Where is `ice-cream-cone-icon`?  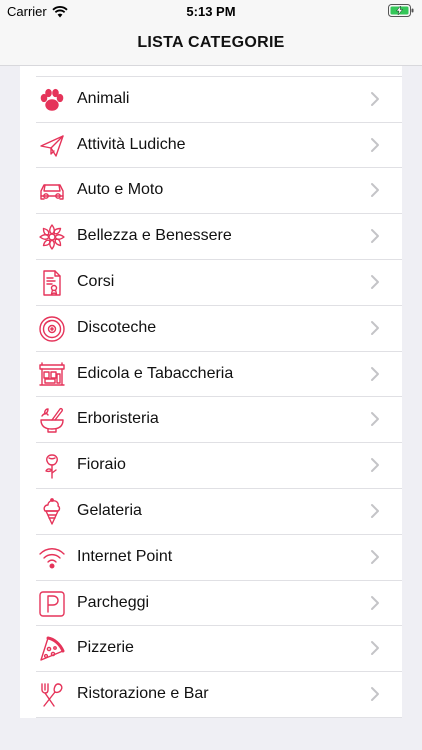 ice-cream-cone-icon is located at coordinates (52, 512).